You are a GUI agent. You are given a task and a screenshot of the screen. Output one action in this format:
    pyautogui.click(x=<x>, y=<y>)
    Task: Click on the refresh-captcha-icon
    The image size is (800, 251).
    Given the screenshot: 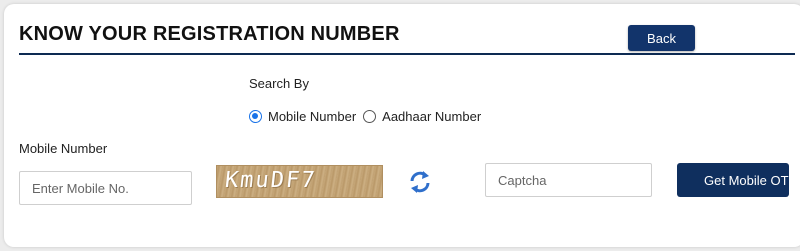 What is the action you would take?
    pyautogui.click(x=420, y=182)
    